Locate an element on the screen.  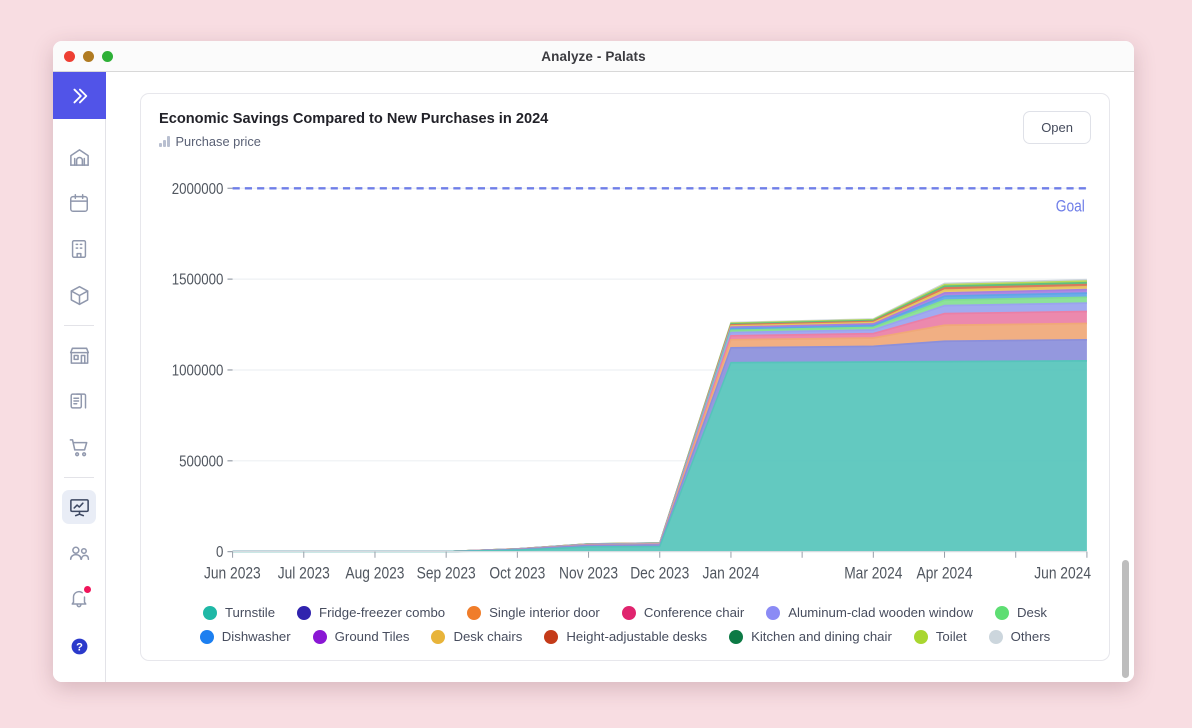
window-title: Analyze - Palats is located at coordinates (593, 56).